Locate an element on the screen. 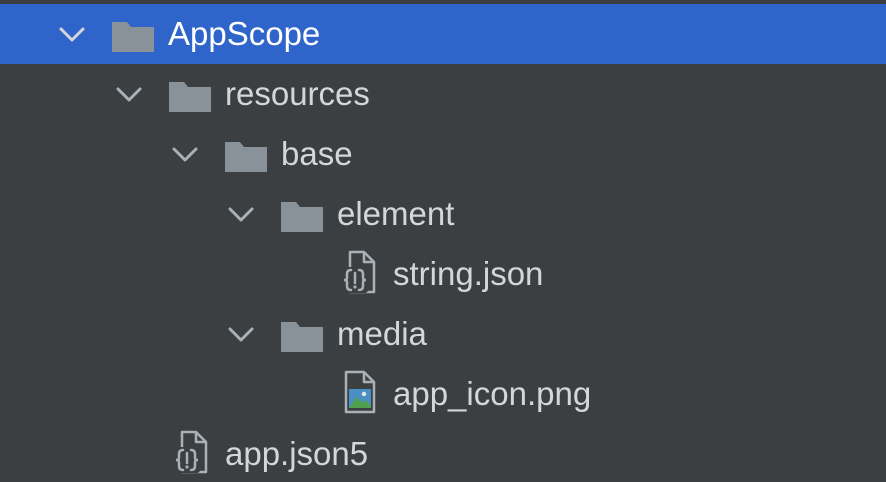  tree-item-resources: resources is located at coordinates (443, 94).